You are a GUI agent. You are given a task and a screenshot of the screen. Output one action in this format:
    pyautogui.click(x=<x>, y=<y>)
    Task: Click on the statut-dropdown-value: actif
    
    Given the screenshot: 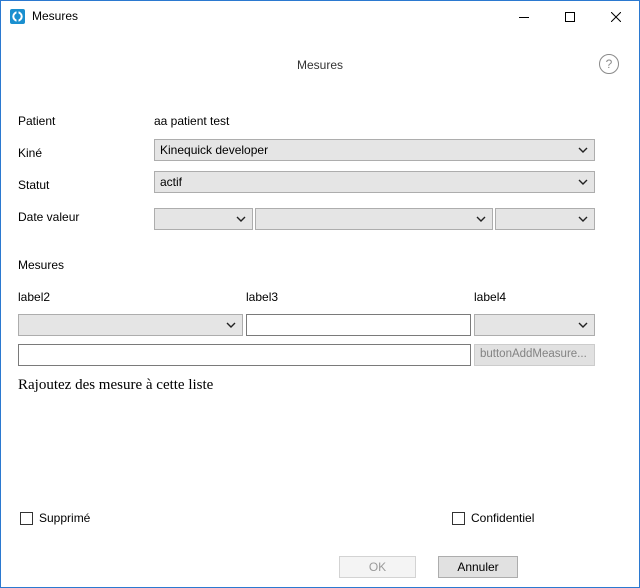 What is the action you would take?
    pyautogui.click(x=171, y=182)
    